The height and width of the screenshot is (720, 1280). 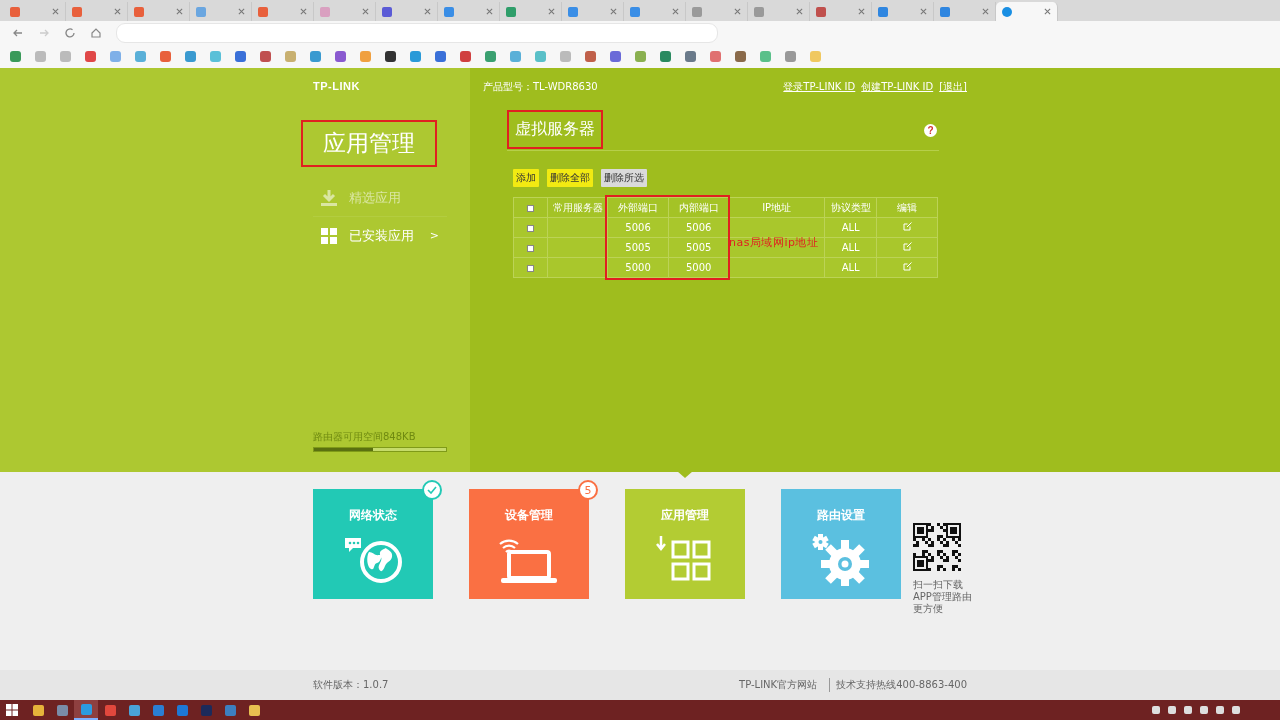 What do you see at coordinates (531, 208) in the screenshot?
I see `select-all-checkbox` at bounding box center [531, 208].